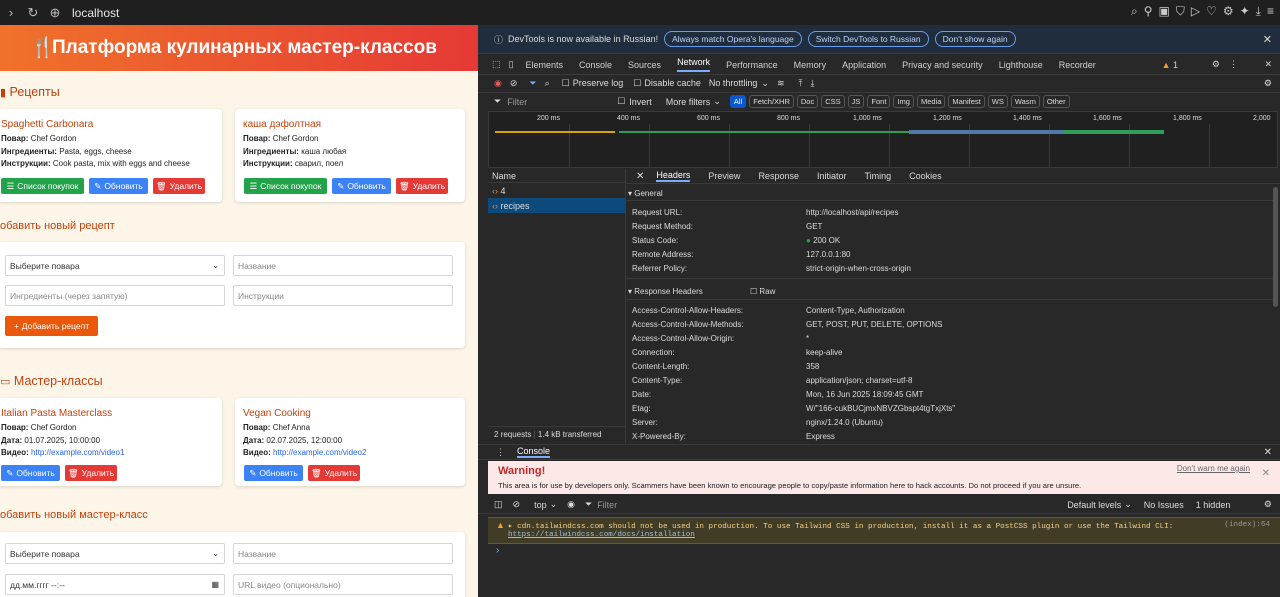 The height and width of the screenshot is (597, 1280). Describe the element at coordinates (532, 83) in the screenshot. I see `filter-icon: ⏷` at that location.